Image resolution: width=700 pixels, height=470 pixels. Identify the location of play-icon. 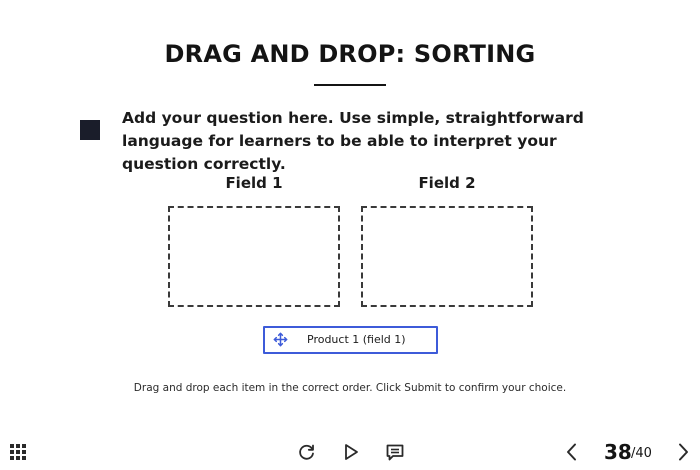
(351, 452).